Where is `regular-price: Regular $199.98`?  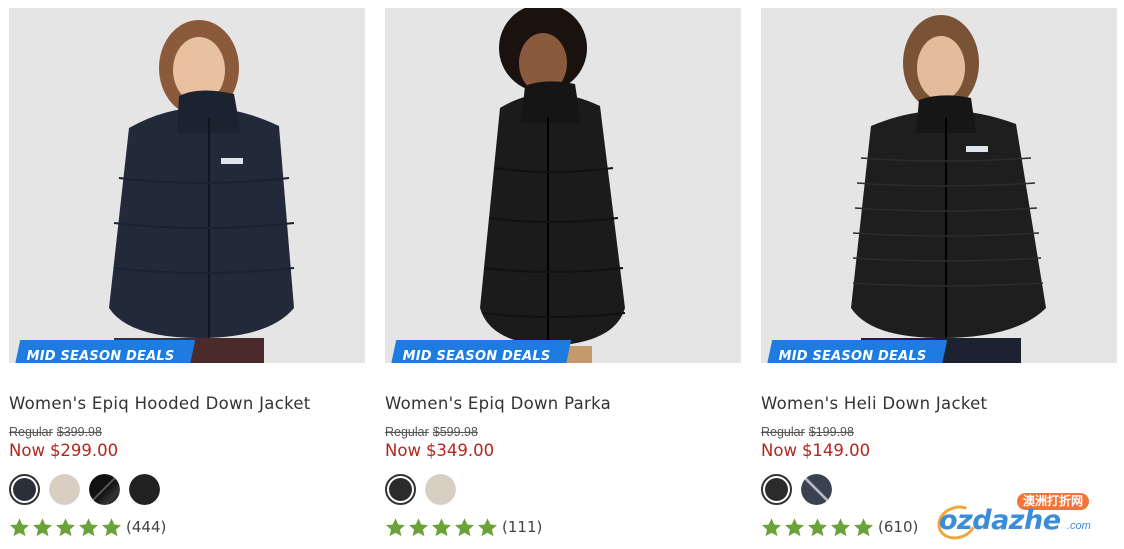
regular-price: Regular $199.98 is located at coordinates (807, 432).